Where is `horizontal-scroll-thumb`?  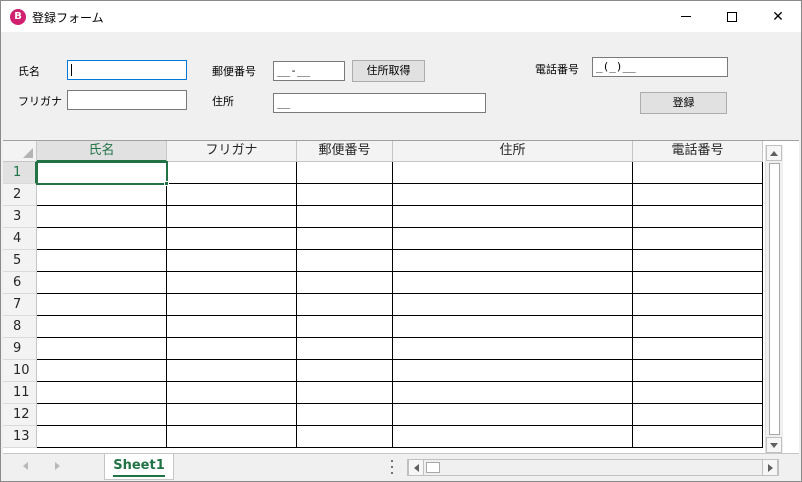 horizontal-scroll-thumb is located at coordinates (433, 467).